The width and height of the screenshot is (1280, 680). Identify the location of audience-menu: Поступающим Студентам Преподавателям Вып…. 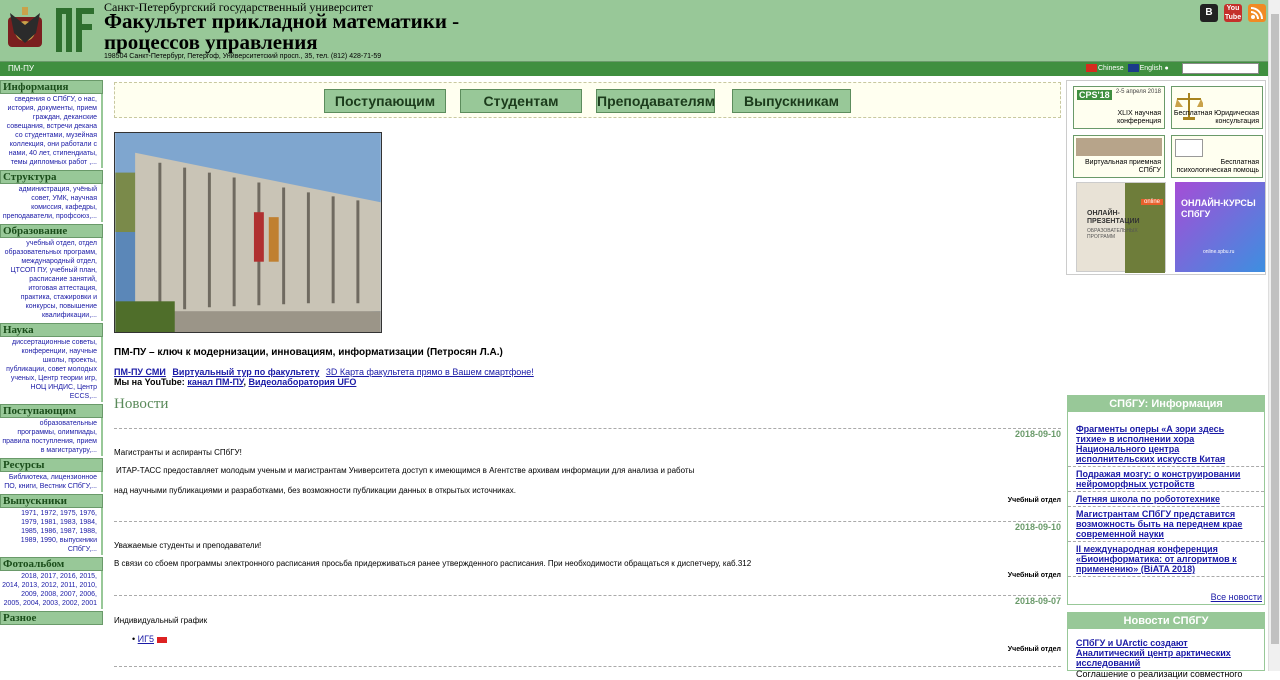
(587, 100).